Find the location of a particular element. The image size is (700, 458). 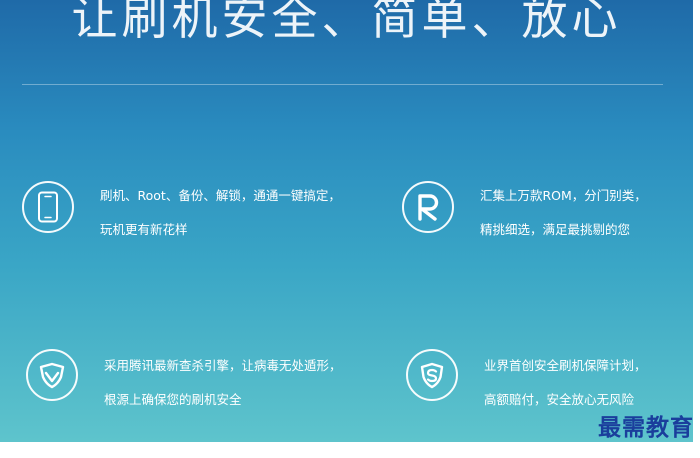

feature-line: 汇集上万款ROM，分门别类， is located at coordinates (563, 195).